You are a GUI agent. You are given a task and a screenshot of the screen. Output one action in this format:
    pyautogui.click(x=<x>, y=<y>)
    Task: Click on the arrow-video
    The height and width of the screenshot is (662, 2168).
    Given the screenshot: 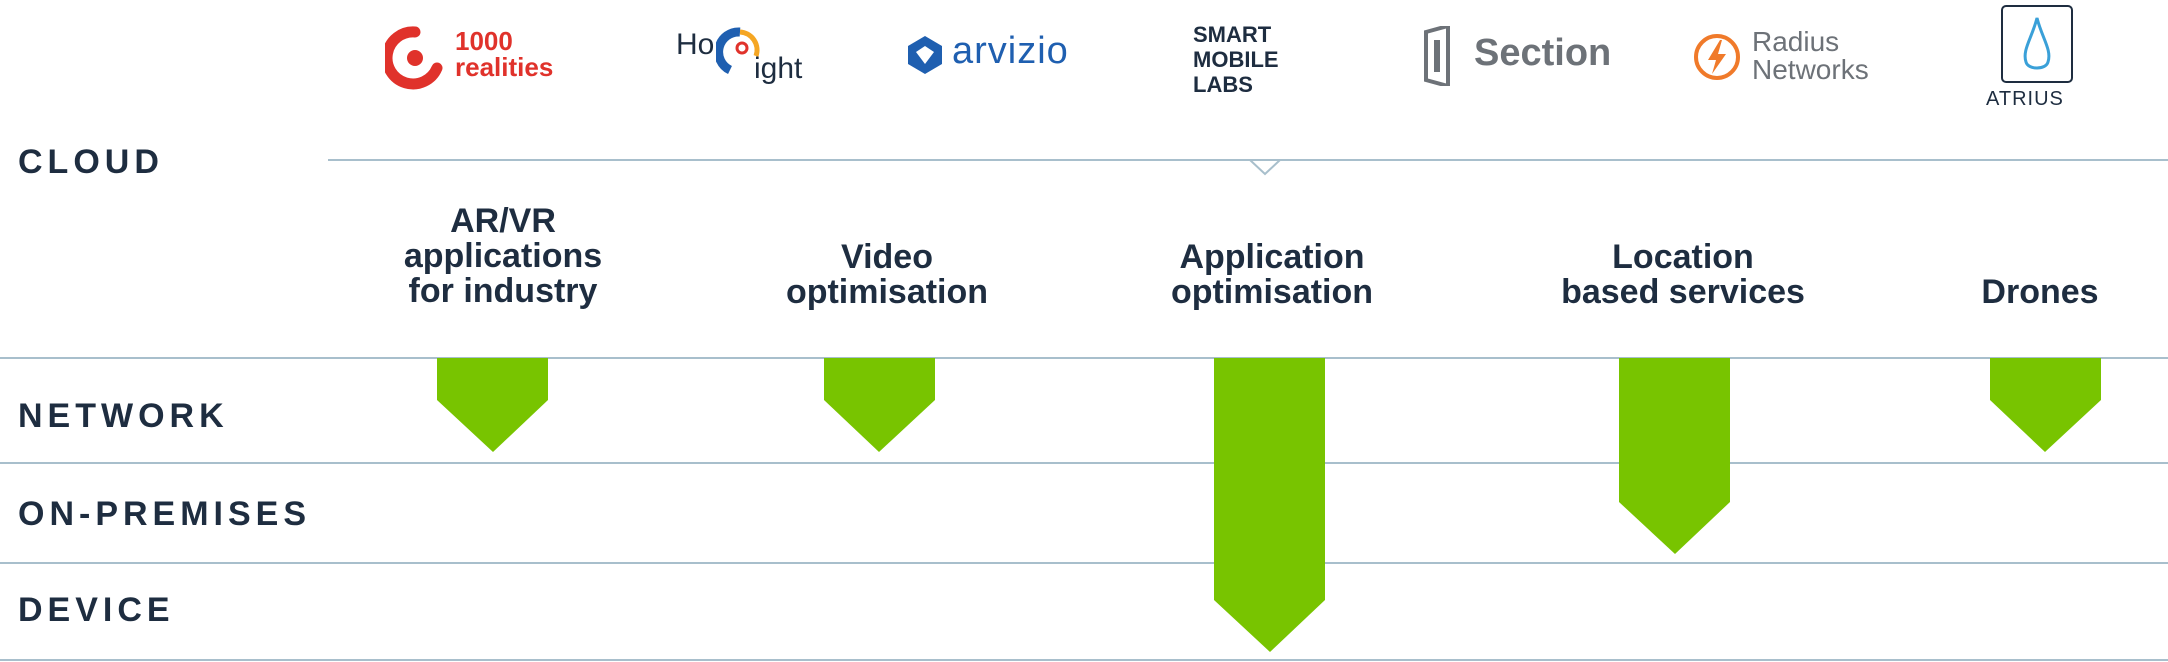 What is the action you would take?
    pyautogui.click(x=879, y=405)
    